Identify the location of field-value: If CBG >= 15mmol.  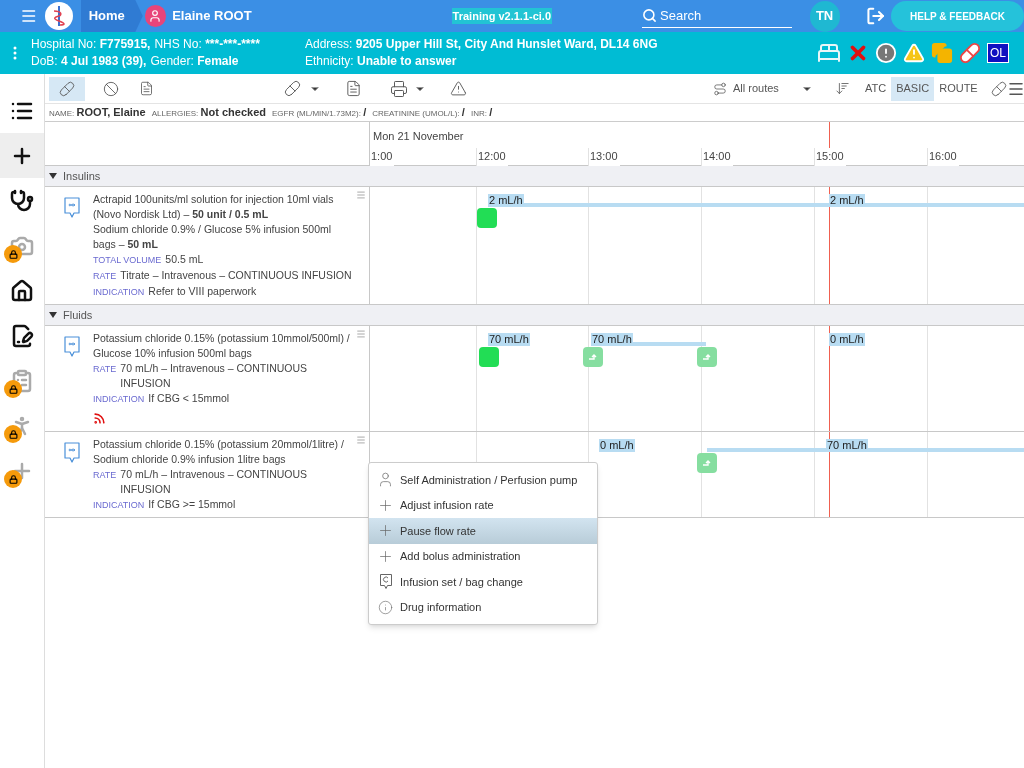
(192, 504).